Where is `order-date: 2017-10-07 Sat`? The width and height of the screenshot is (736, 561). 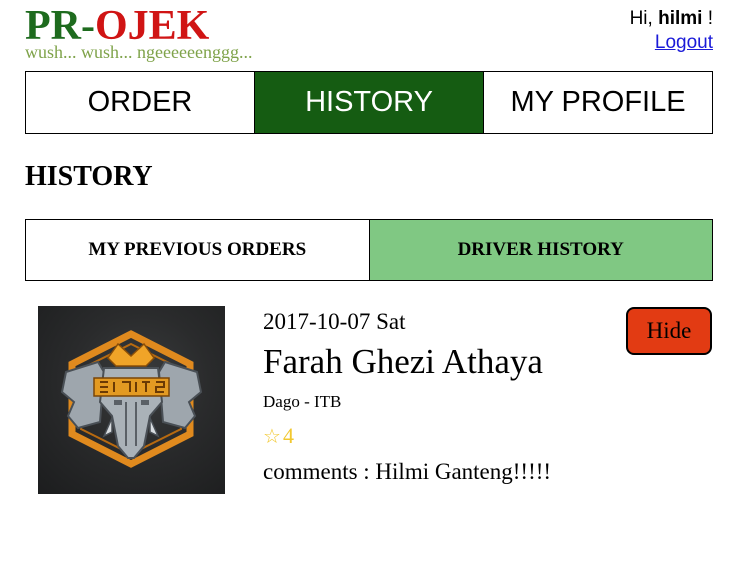 order-date: 2017-10-07 Sat is located at coordinates (334, 321).